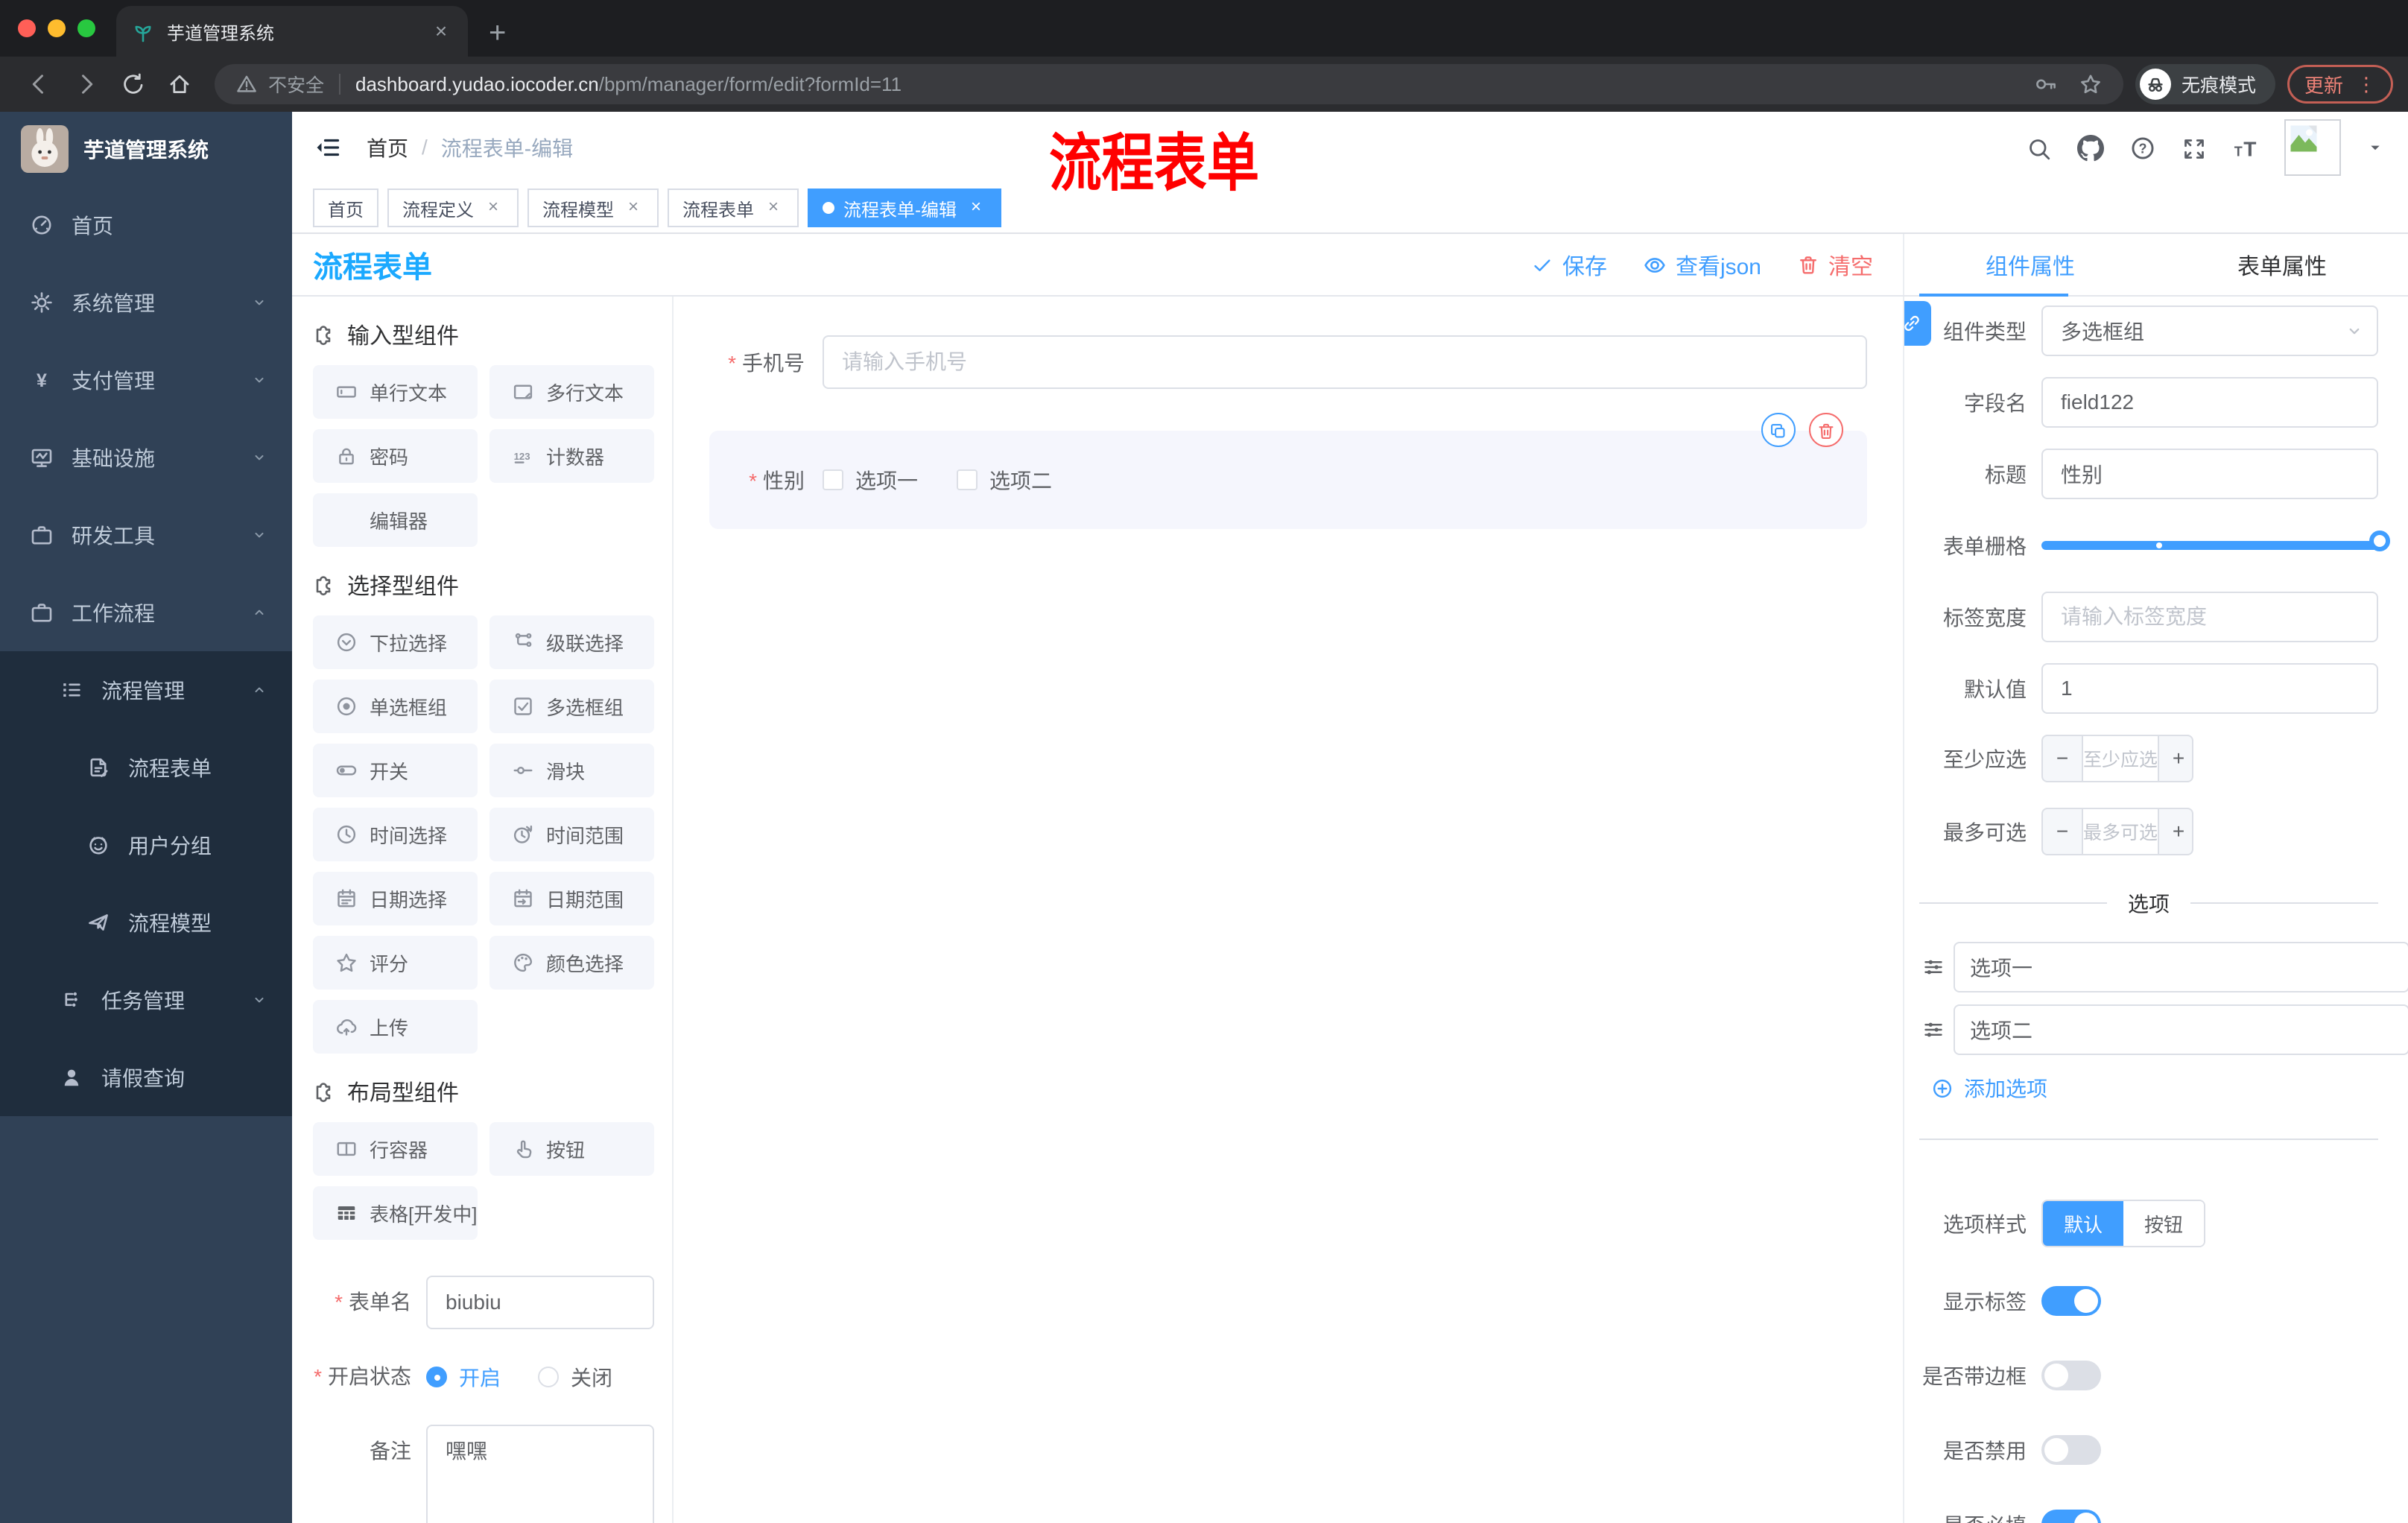 This screenshot has height=1523, width=2408. I want to click on forward-icon, so click(86, 85).